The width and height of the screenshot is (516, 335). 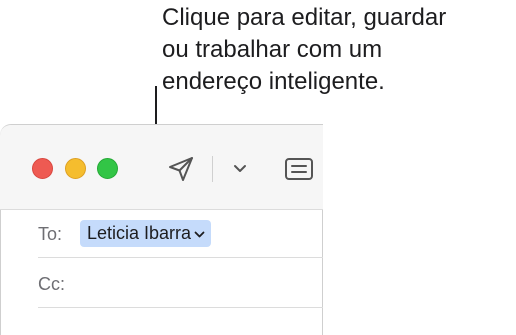 I want to click on cc-label: Cc:, so click(x=51, y=284).